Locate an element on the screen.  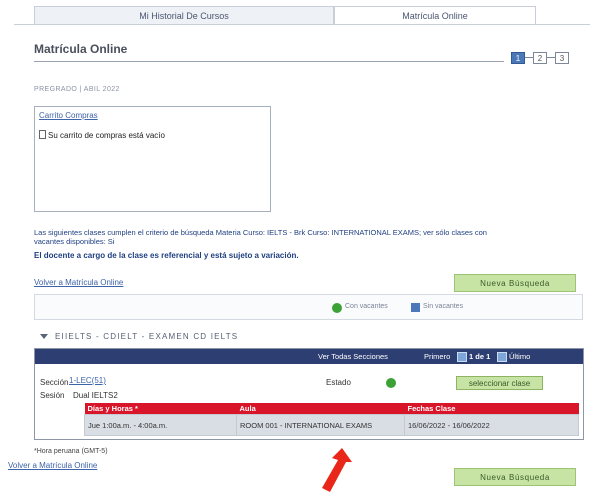
cell-days-hours: Jue 1:00a.m. - 4:00a.m. is located at coordinates (160, 425).